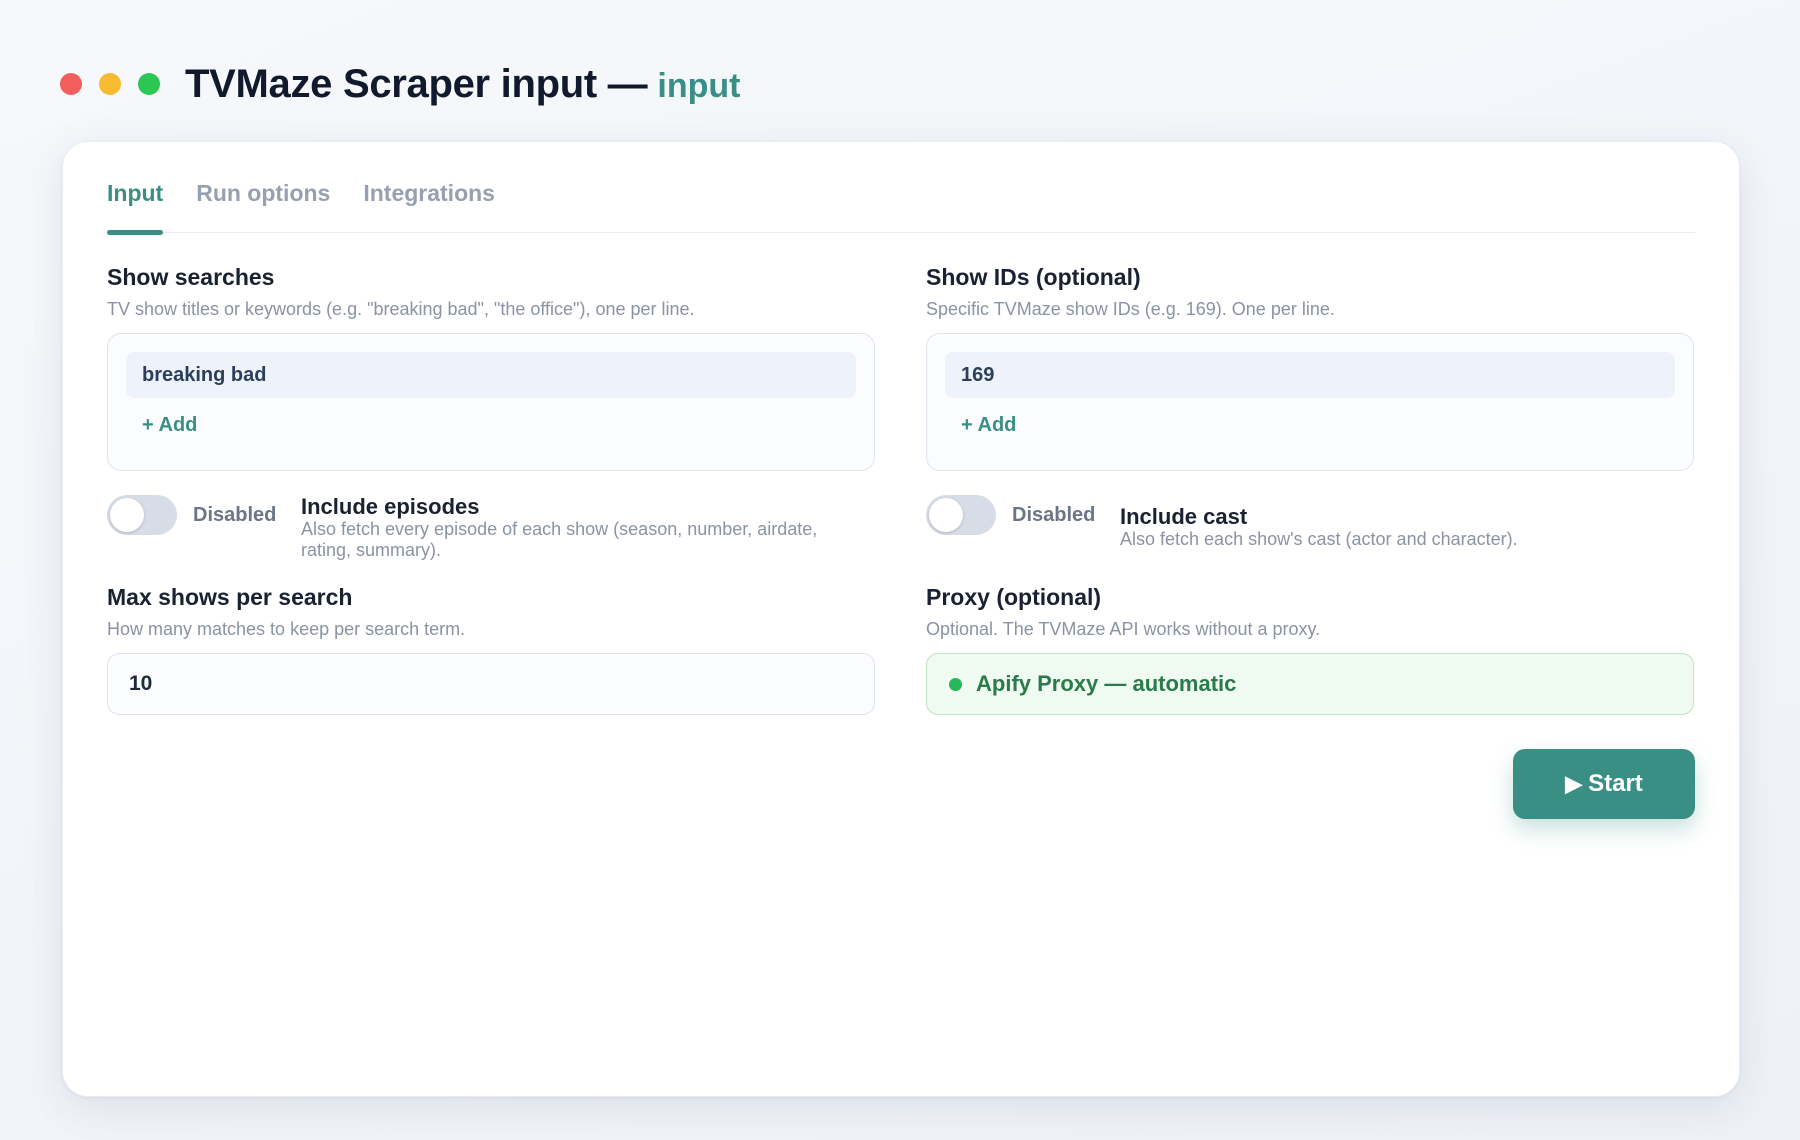 This screenshot has height=1140, width=1800. Describe the element at coordinates (491, 684) in the screenshot. I see `max-shows-input: 10` at that location.